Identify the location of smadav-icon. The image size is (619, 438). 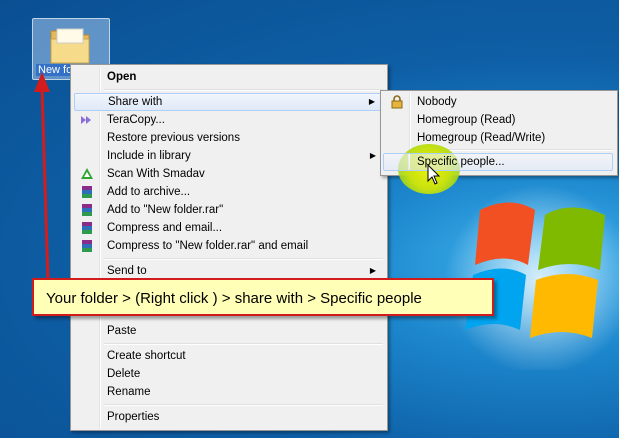
(87, 173).